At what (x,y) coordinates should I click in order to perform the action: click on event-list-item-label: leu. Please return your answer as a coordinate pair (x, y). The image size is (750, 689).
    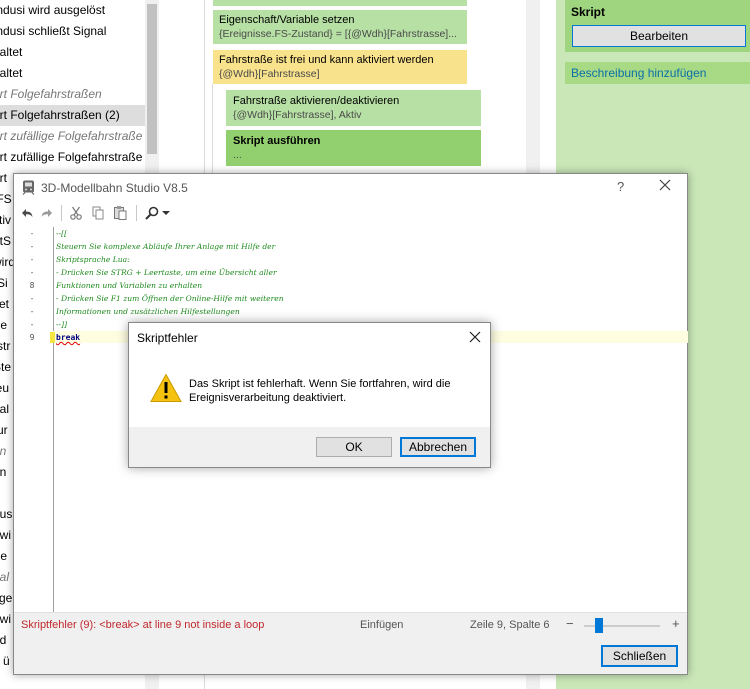
    Looking at the image, I should click on (5, 388).